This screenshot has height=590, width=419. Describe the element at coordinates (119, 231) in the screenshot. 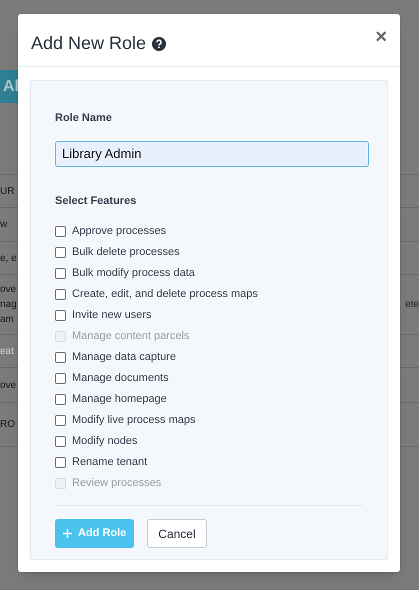

I see `checkbox-label: Approve processes` at that location.